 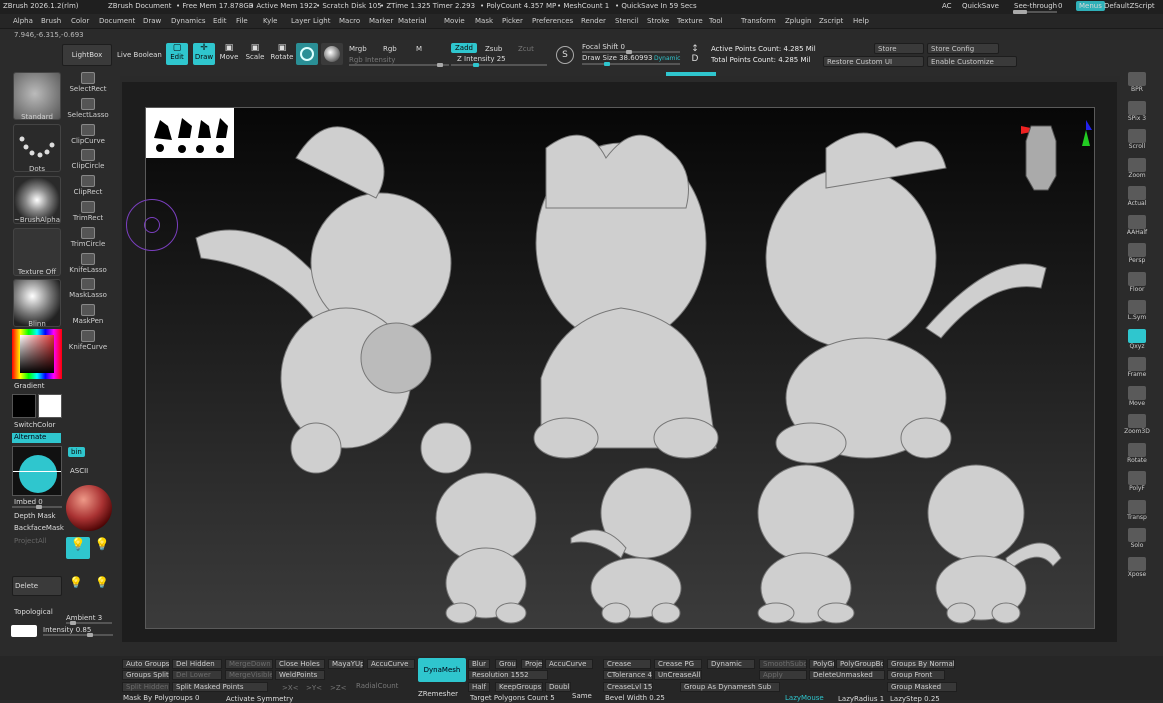 What do you see at coordinates (678, 675) in the screenshot?
I see `btn-uncreaseall: UnCreaseAll` at bounding box center [678, 675].